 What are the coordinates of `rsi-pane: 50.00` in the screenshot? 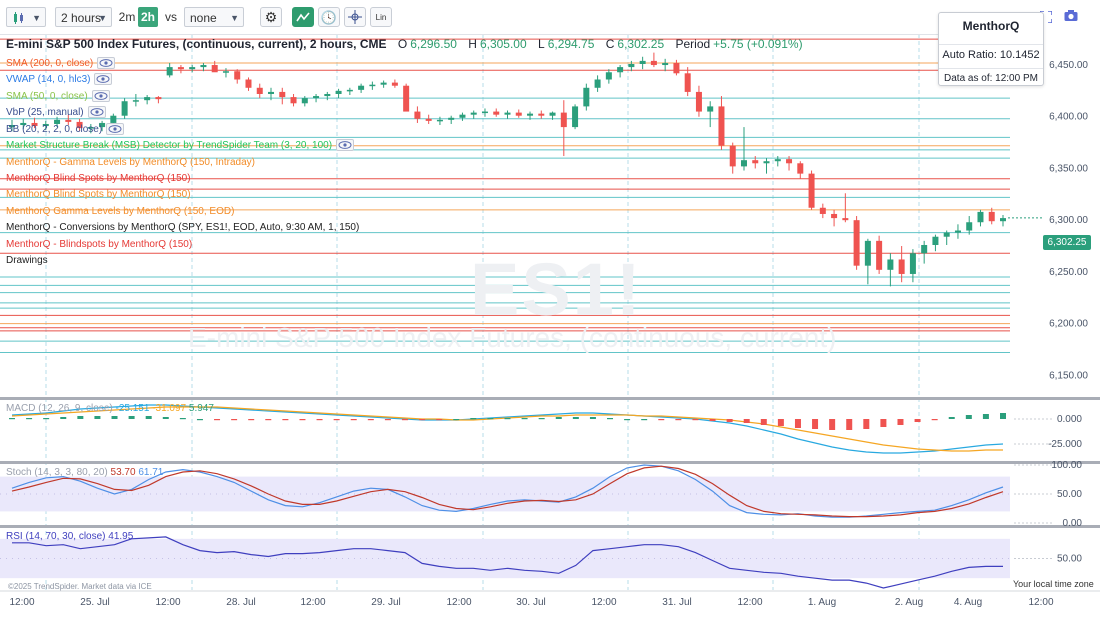 It's located at (541, 562).